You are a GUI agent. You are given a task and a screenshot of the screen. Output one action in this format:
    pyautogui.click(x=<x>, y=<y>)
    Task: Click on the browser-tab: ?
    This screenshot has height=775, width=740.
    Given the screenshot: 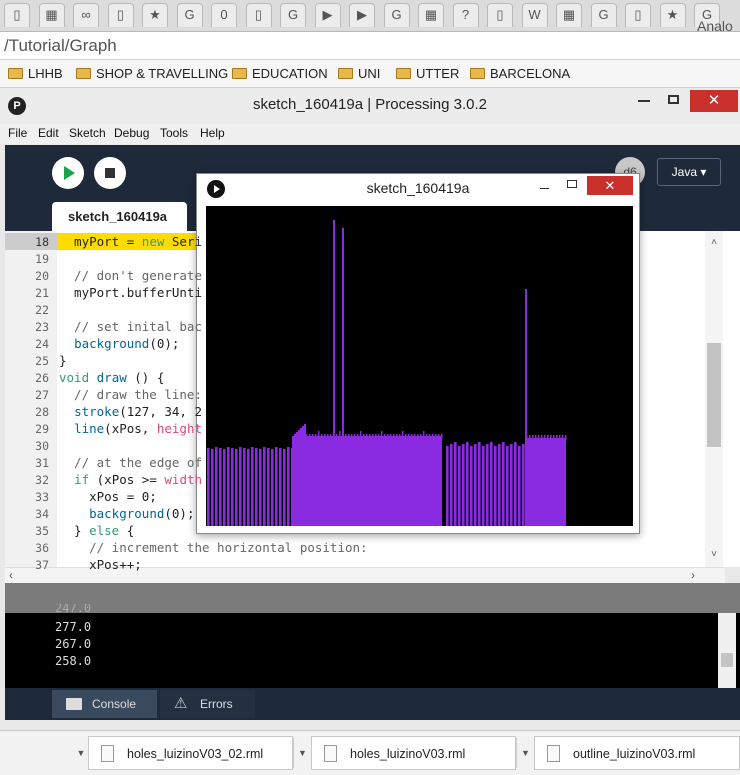 What is the action you would take?
    pyautogui.click(x=465, y=15)
    